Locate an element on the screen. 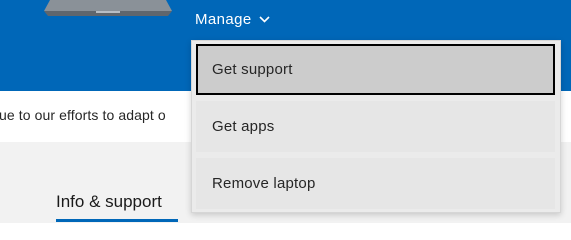 The image size is (571, 240). manage-button-label: Manage is located at coordinates (223, 19).